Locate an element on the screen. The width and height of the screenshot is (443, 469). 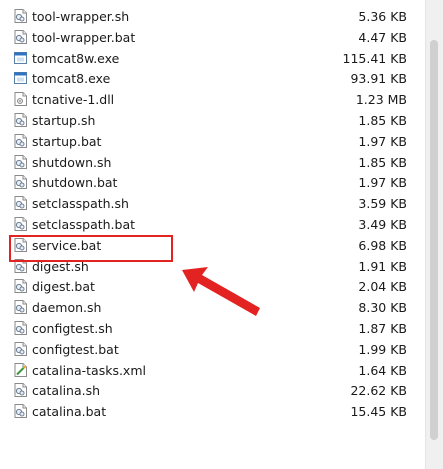
file-size: 1.87 KB is located at coordinates (382, 328).